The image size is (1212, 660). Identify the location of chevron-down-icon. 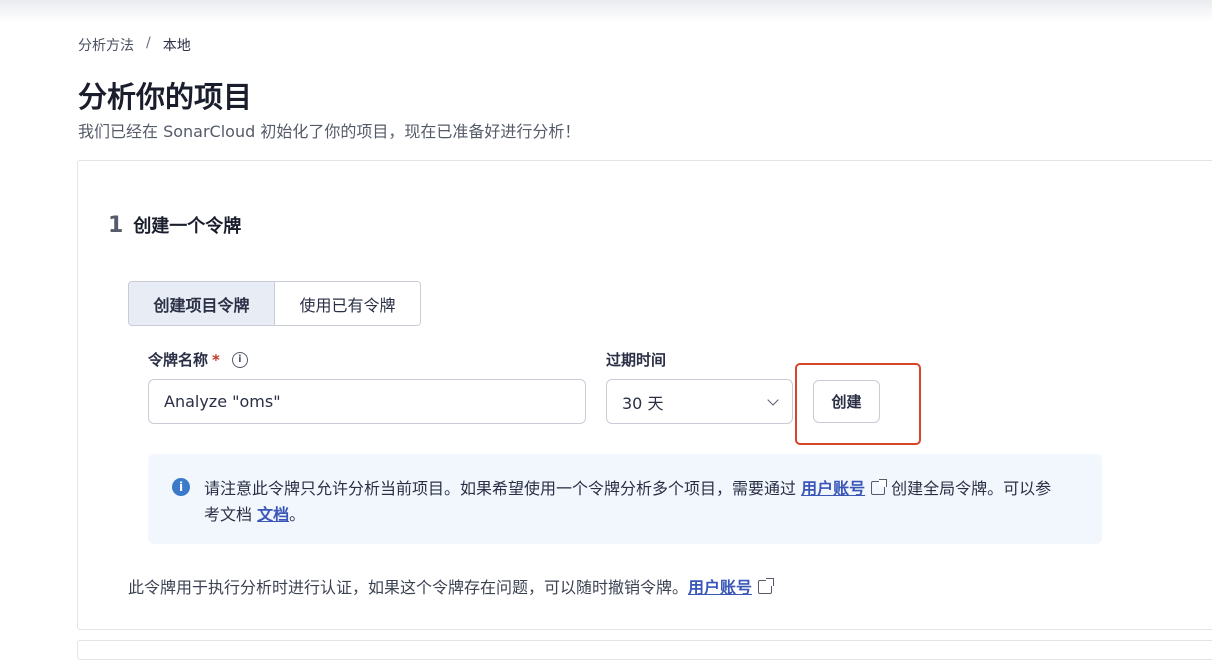
(773, 399).